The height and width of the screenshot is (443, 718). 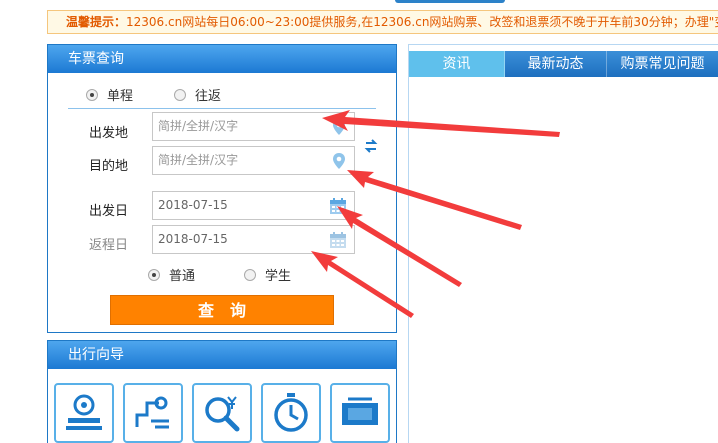 I want to click on to-label: 目的地, so click(x=108, y=166).